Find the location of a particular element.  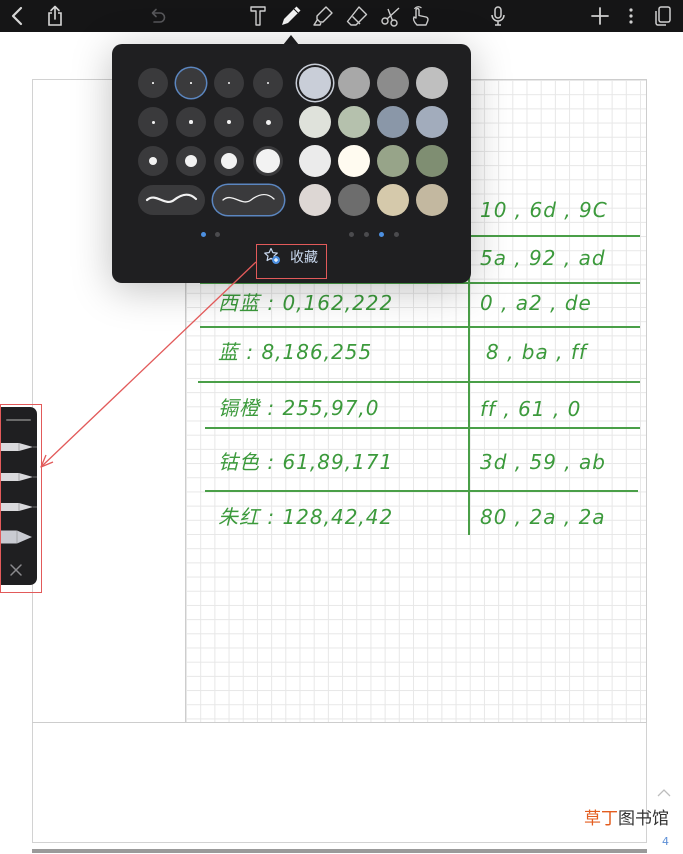

hex-value: 0 , a2 , de is located at coordinates (536, 303).